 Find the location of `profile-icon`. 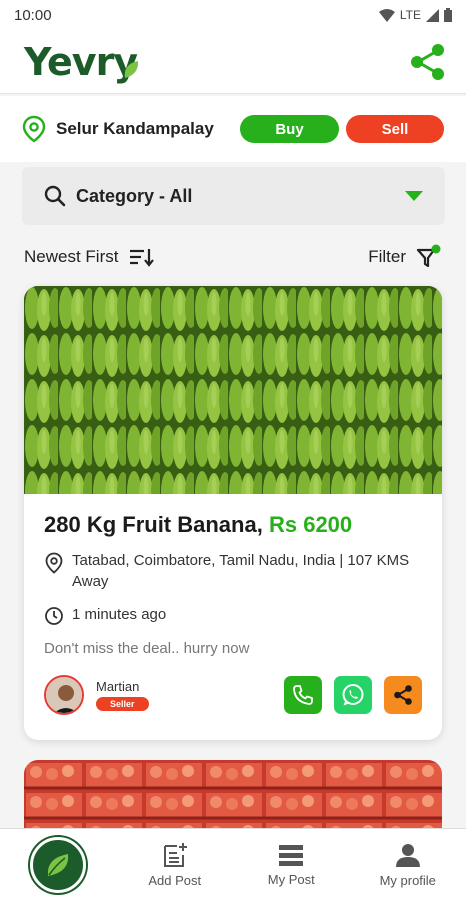

profile-icon is located at coordinates (407, 855).